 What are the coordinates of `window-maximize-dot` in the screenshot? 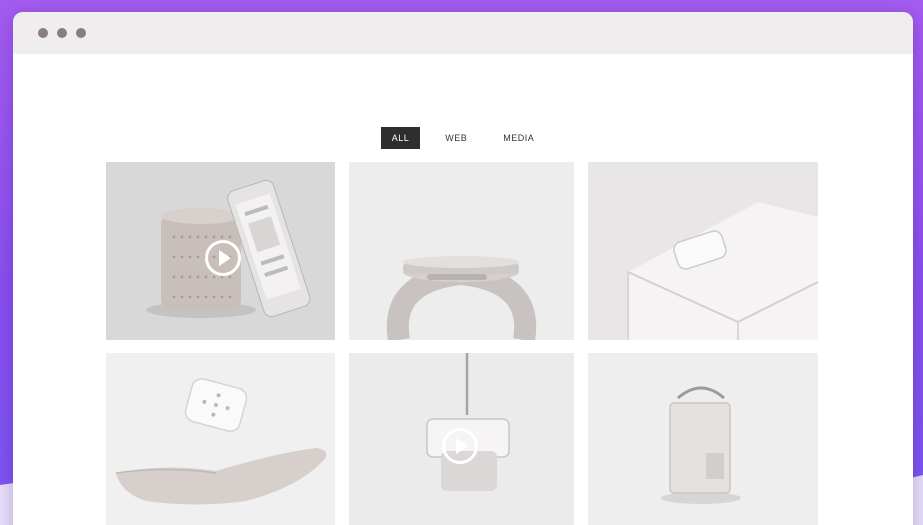 It's located at (81, 33).